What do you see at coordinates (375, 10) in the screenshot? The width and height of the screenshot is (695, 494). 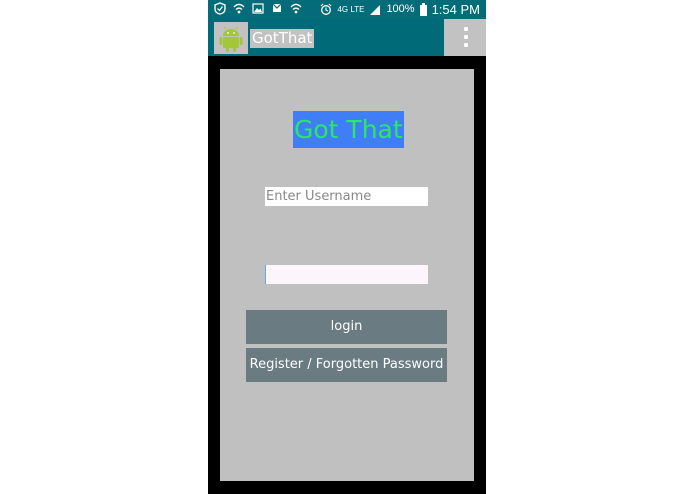 I see `signal-icon` at bounding box center [375, 10].